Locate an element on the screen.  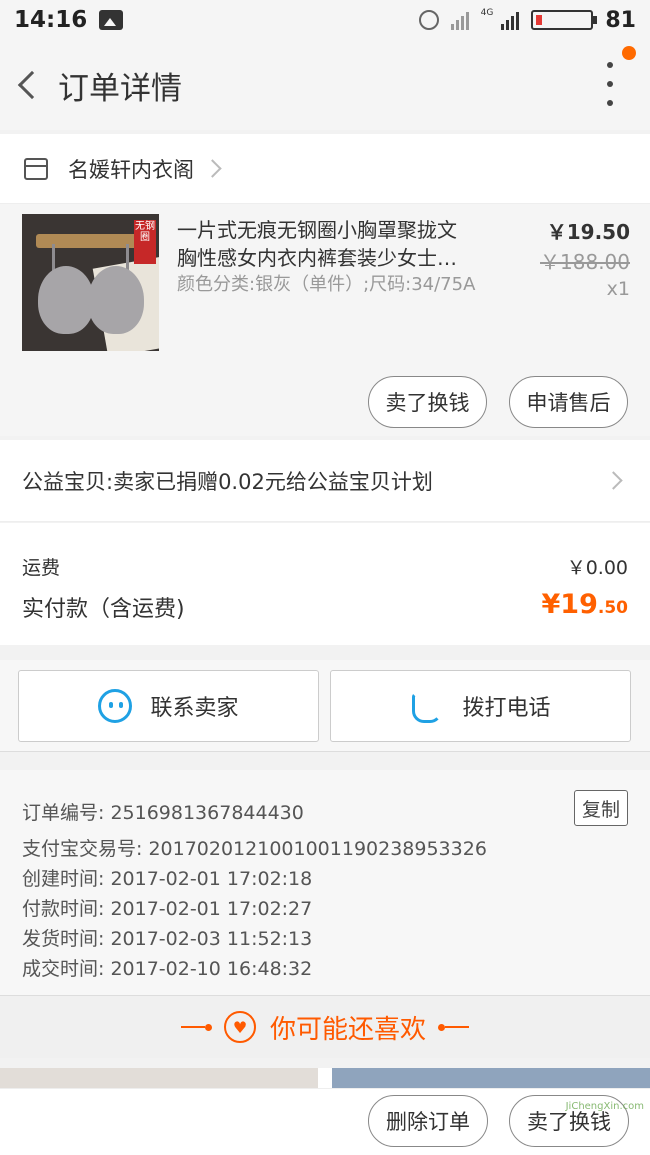
delete-order-button: 删除订单 is located at coordinates (428, 1121).